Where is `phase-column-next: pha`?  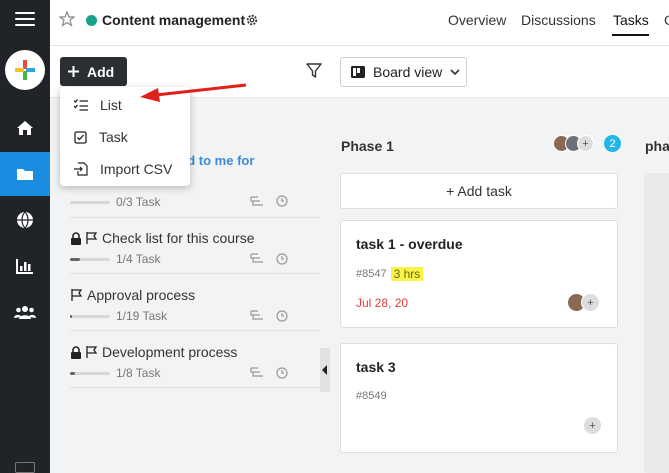
phase-column-next: pha is located at coordinates (656, 285).